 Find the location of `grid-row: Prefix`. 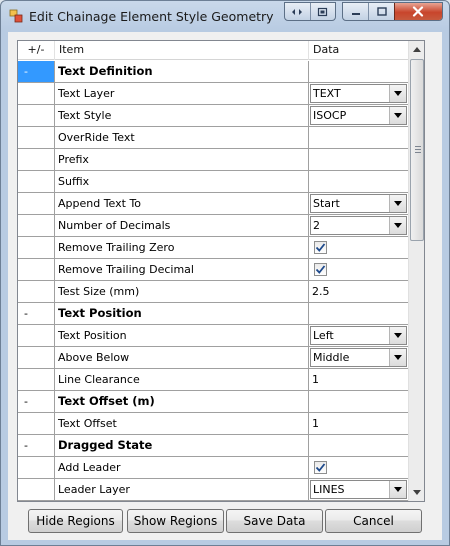

grid-row: Prefix is located at coordinates (213, 160).